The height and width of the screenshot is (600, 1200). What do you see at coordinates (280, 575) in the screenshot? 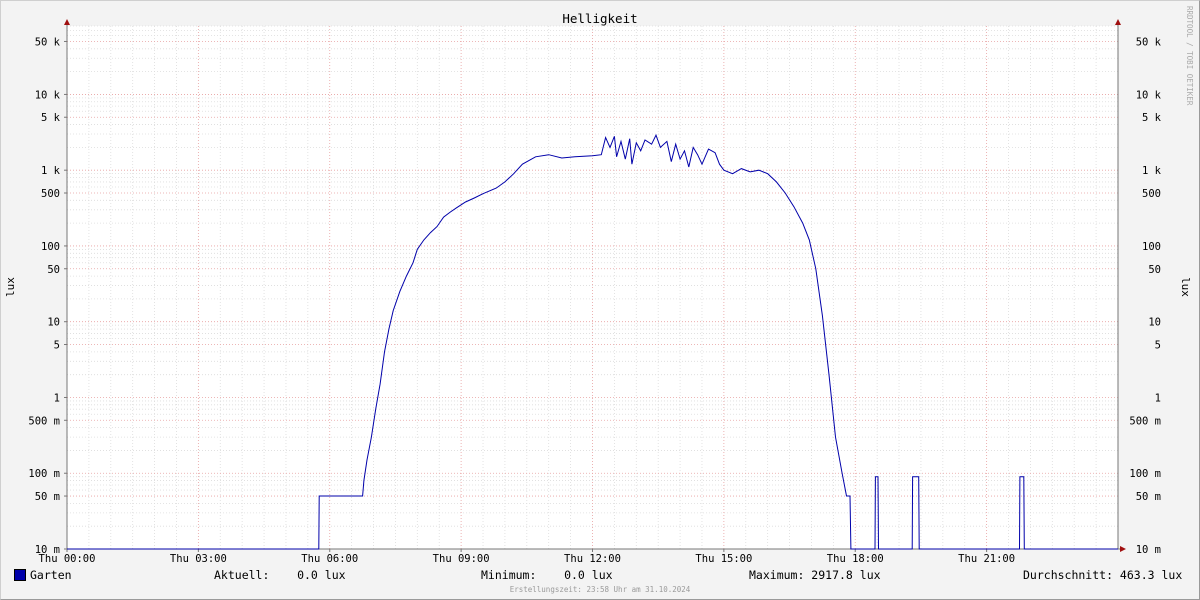
I see `legend-aktuell: Aktuell: 0.0 lux` at bounding box center [280, 575].